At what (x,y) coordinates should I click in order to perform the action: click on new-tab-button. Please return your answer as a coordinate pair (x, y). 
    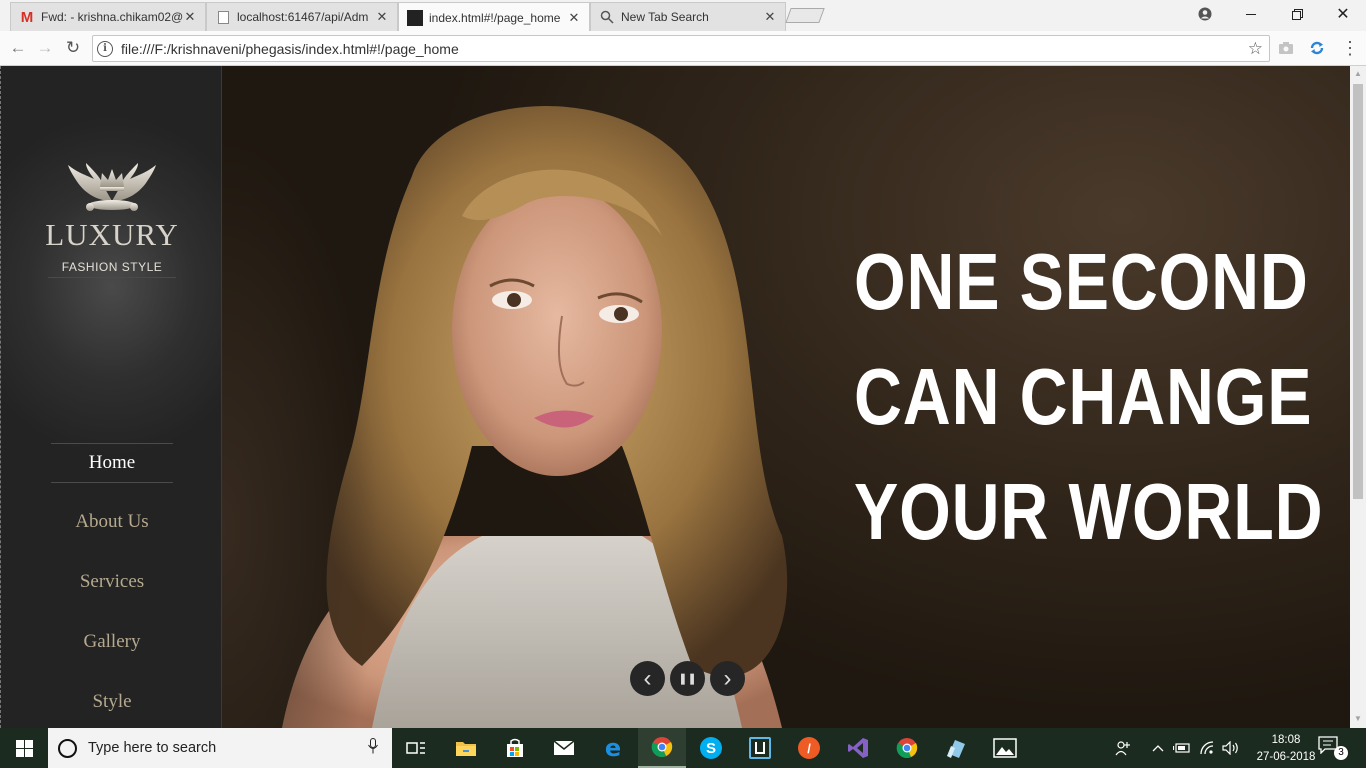
    Looking at the image, I should click on (805, 15).